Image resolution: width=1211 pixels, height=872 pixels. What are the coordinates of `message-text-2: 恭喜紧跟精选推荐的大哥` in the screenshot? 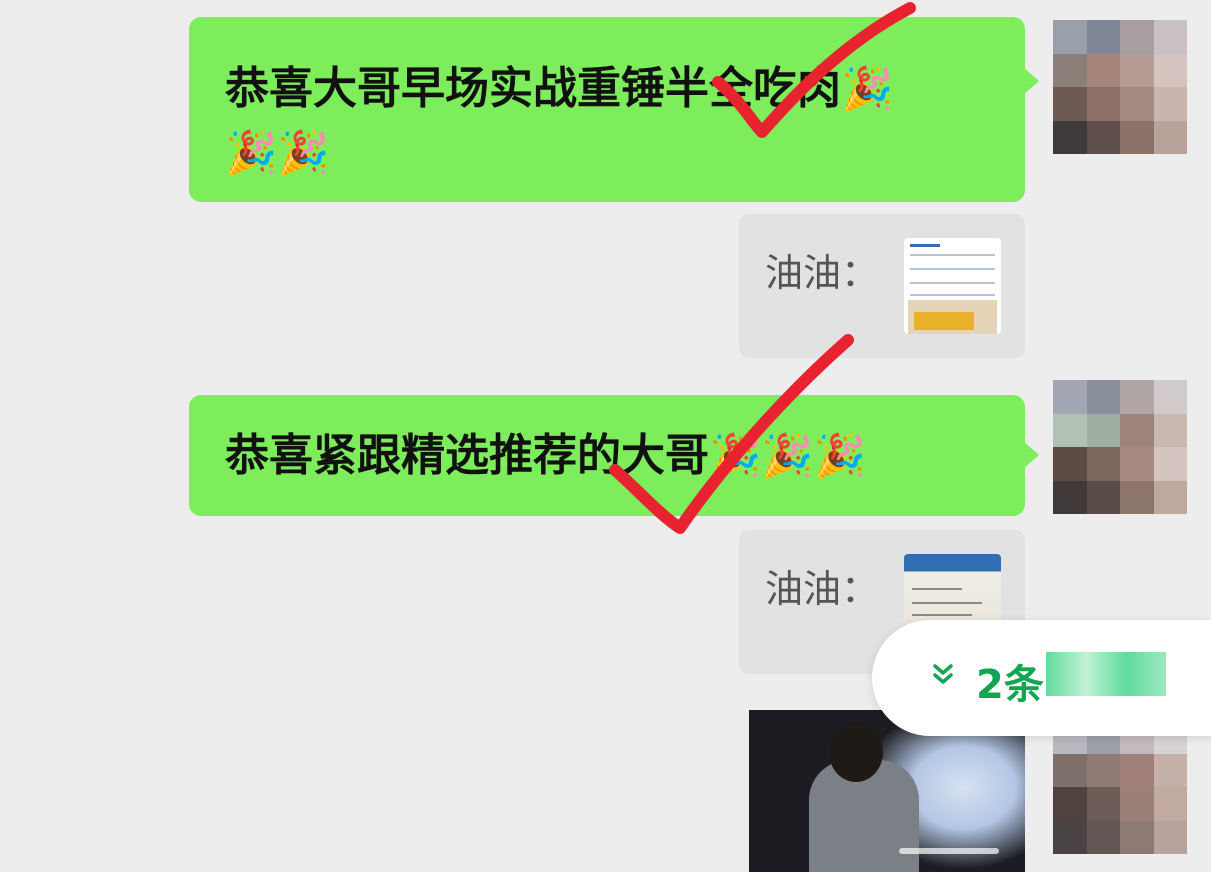 It's located at (467, 455).